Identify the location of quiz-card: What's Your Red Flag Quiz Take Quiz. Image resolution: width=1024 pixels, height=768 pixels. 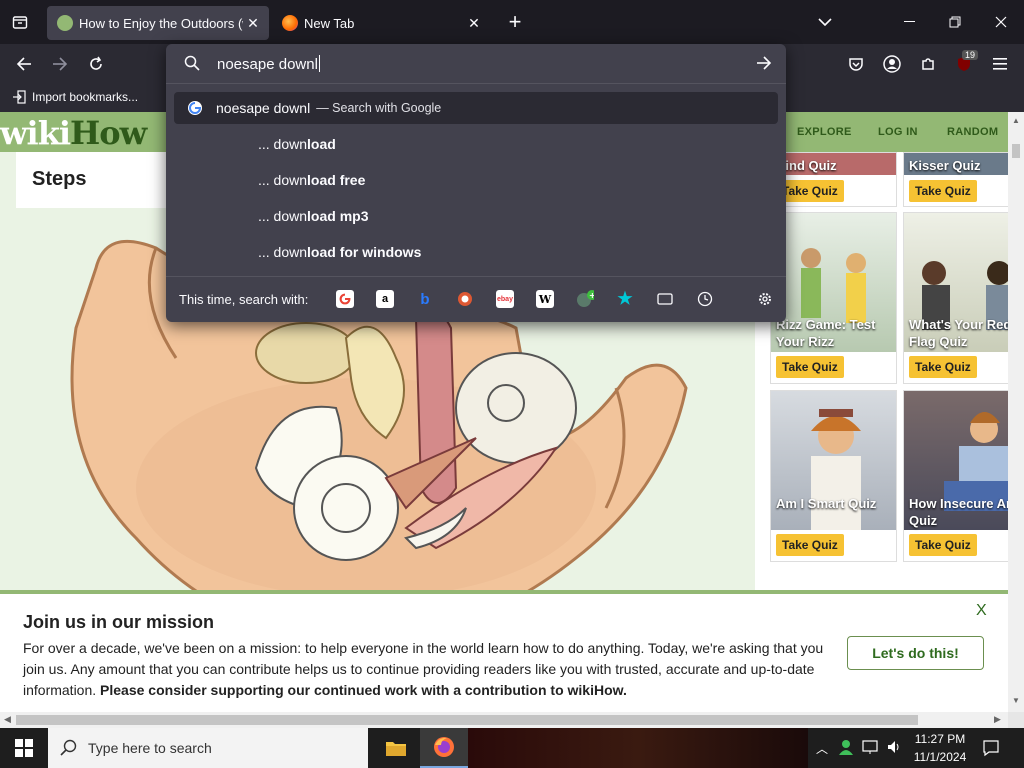
(955, 298).